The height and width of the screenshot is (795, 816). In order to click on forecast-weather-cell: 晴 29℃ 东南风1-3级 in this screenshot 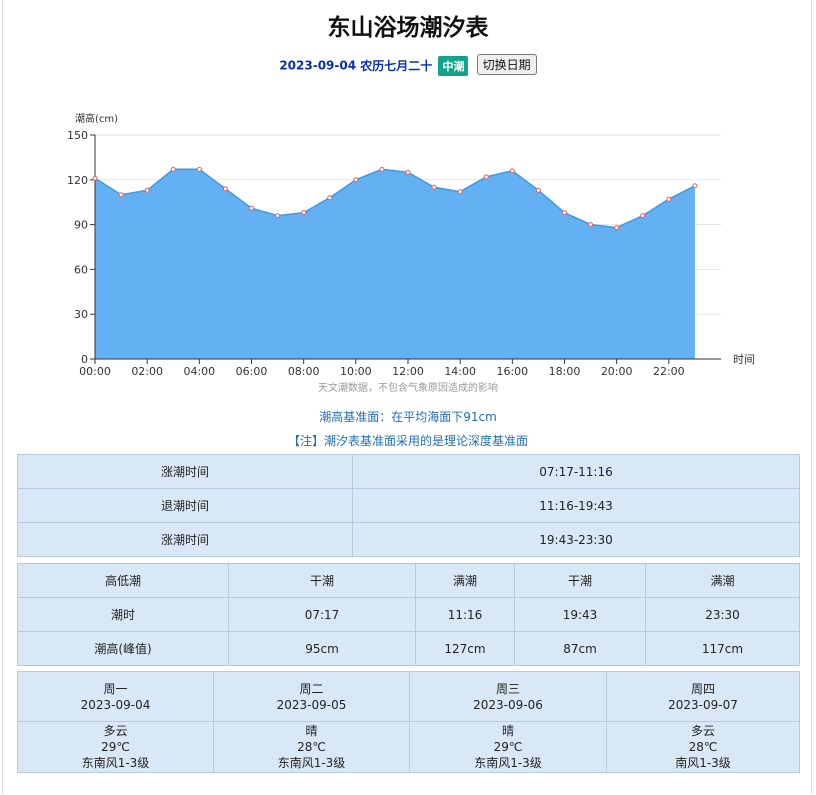, I will do `click(508, 747)`.